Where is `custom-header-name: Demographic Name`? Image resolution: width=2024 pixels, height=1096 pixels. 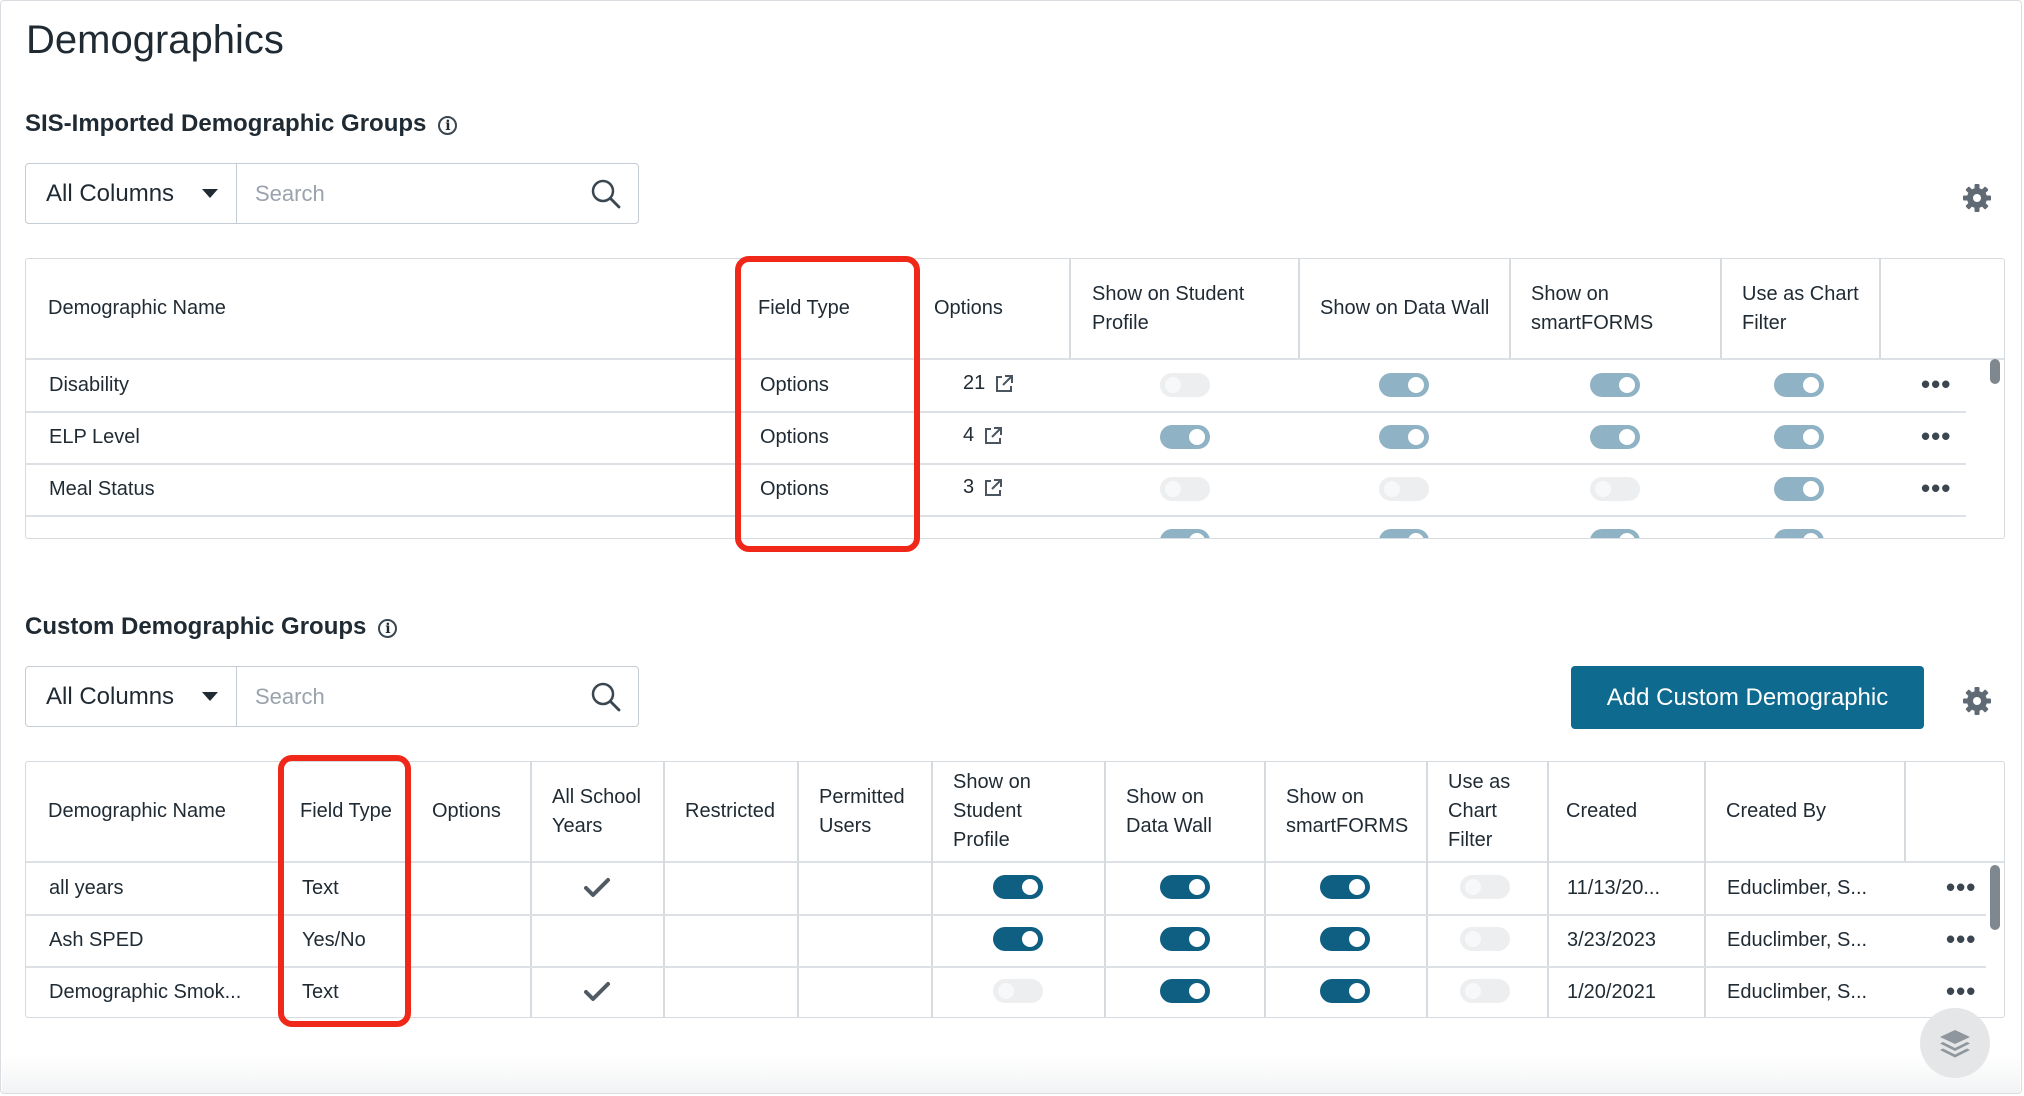 custom-header-name: Demographic Name is located at coordinates (163, 811).